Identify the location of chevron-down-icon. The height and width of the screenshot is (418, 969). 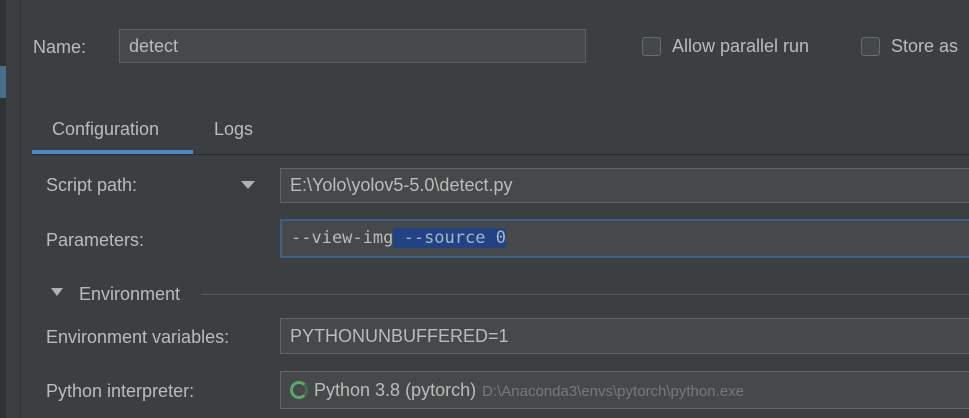
(248, 185).